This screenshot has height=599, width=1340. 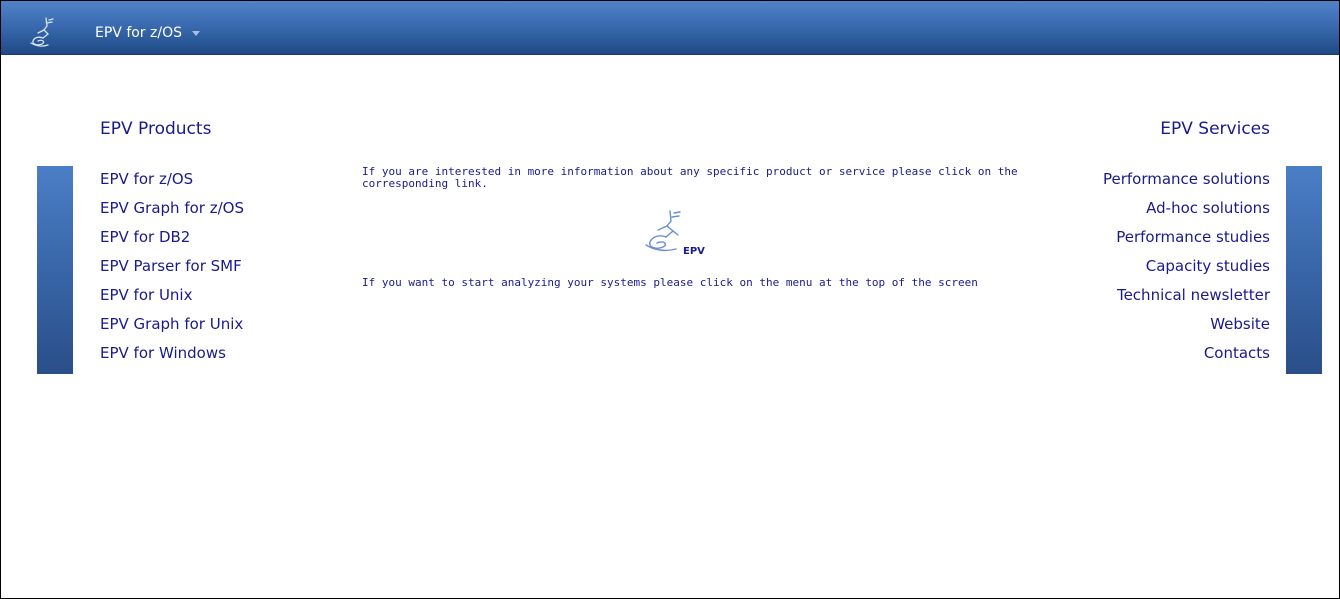 What do you see at coordinates (171, 266) in the screenshot?
I see `product-link-epv-parser-smf: EPV Parser for SMF` at bounding box center [171, 266].